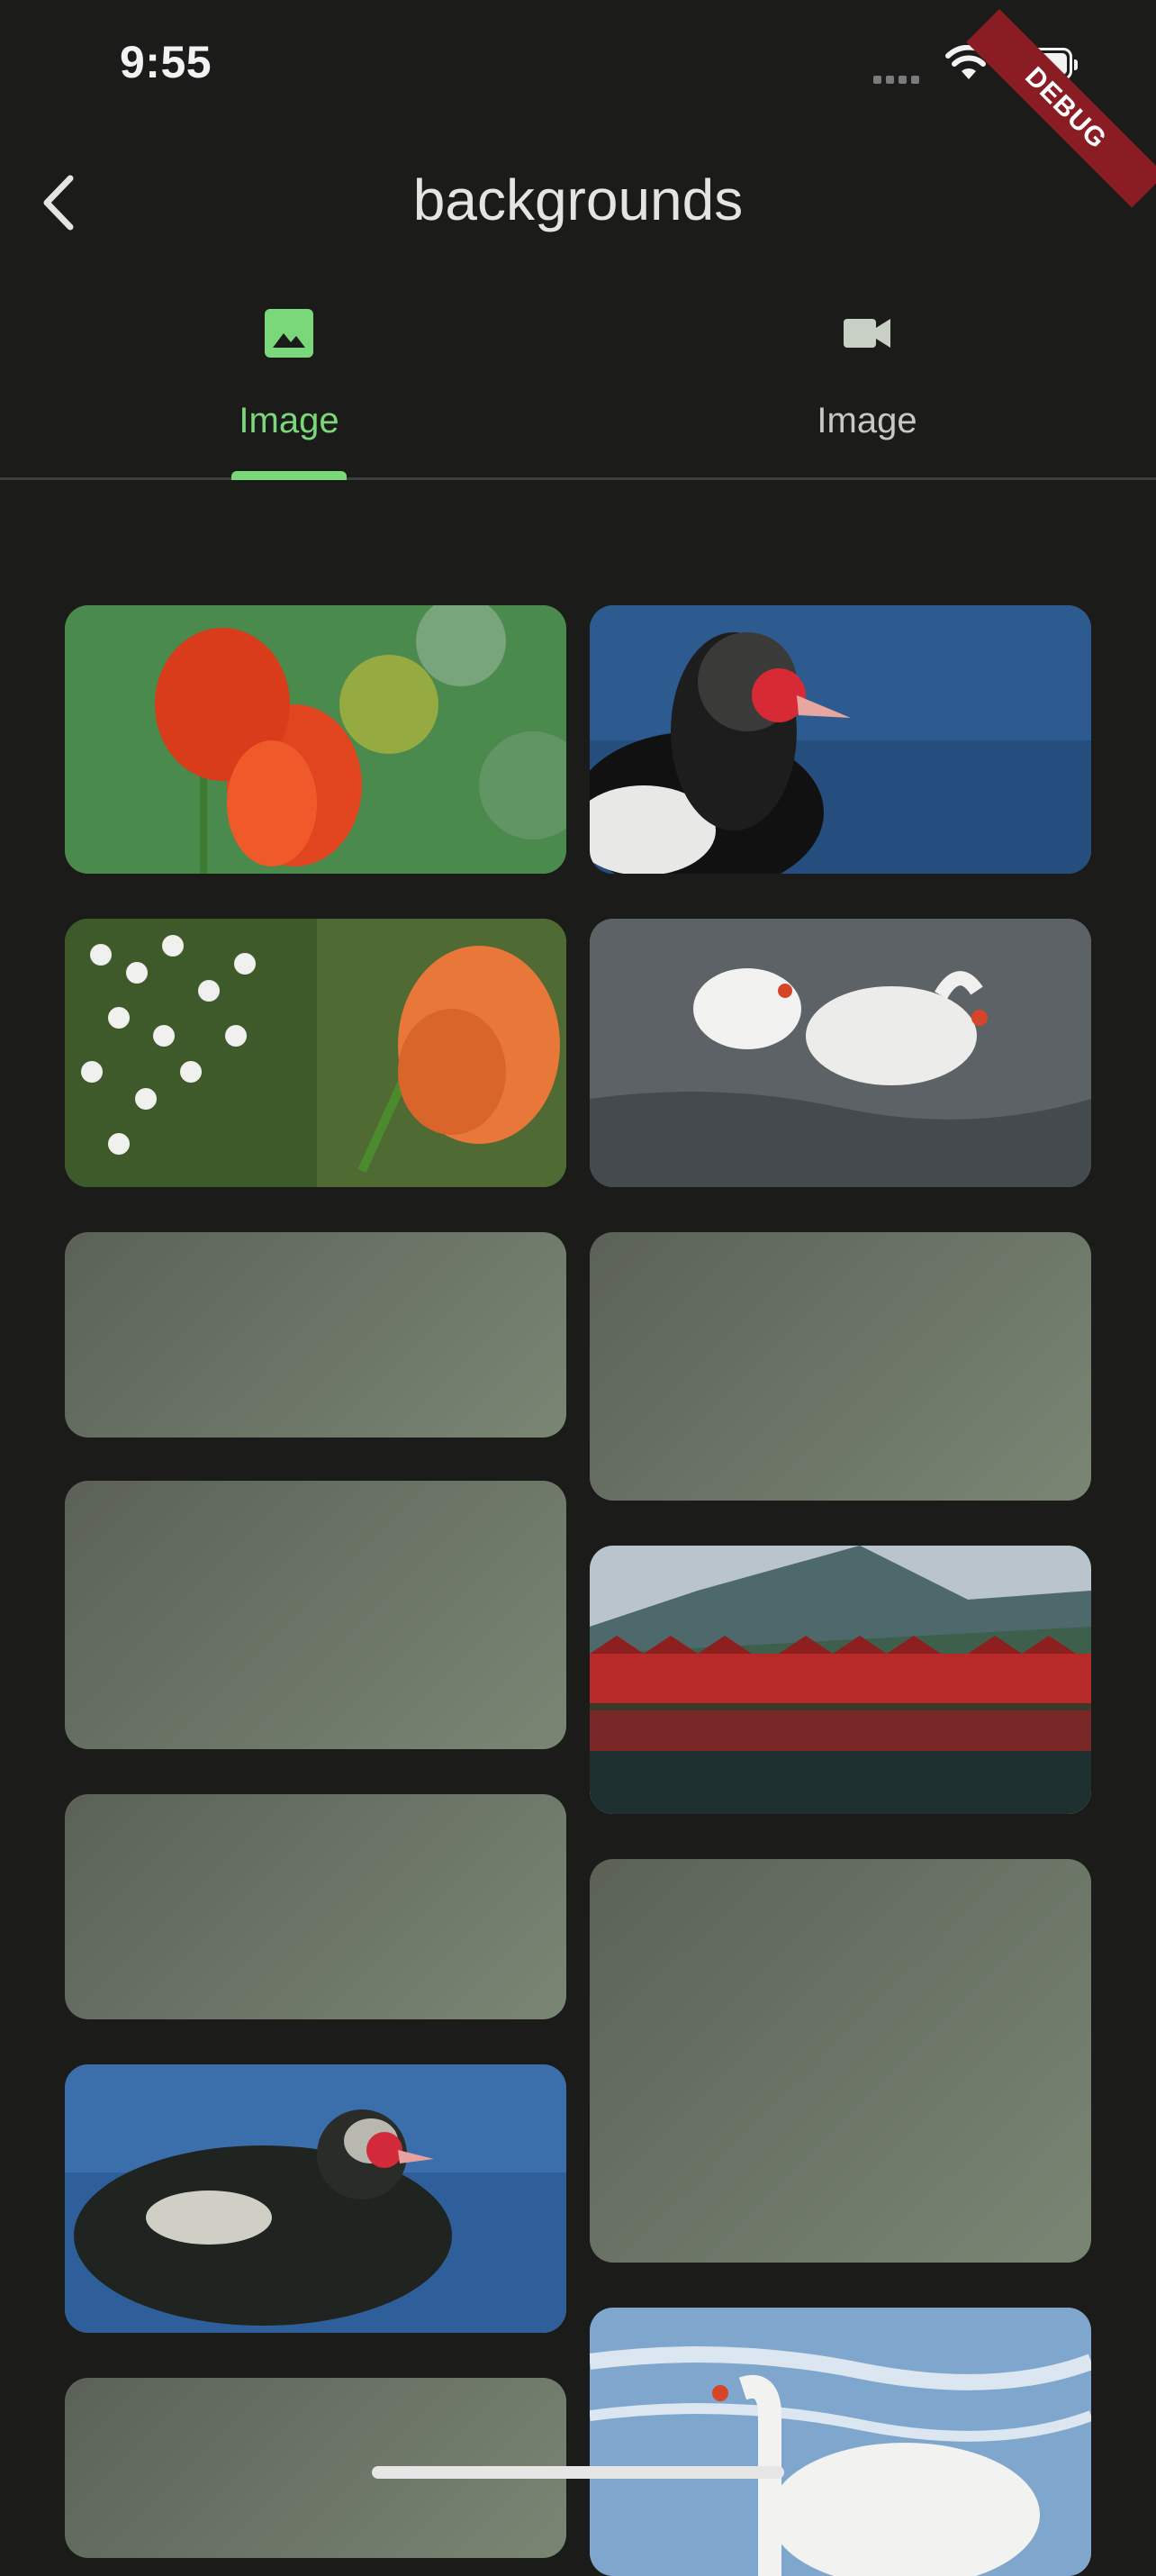 The image size is (1156, 2576). I want to click on boathouses-image, so click(840, 1680).